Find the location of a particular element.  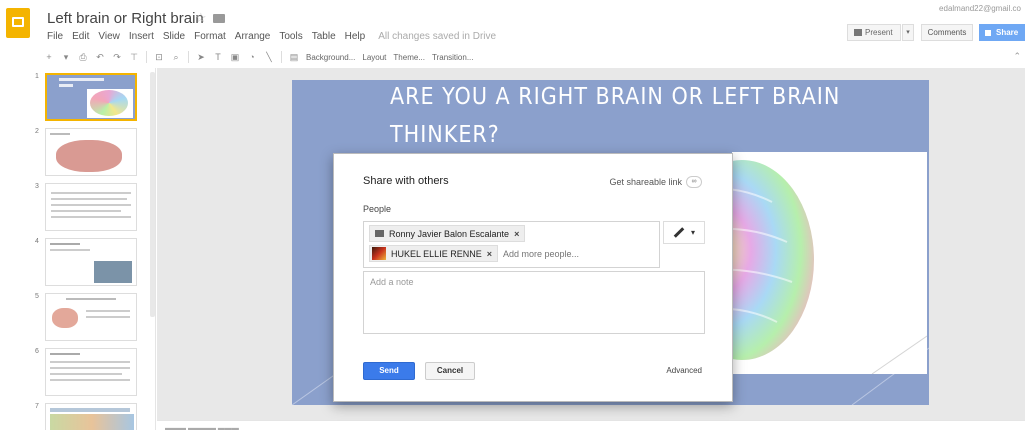

comment-icon: ▤ is located at coordinates (294, 57).